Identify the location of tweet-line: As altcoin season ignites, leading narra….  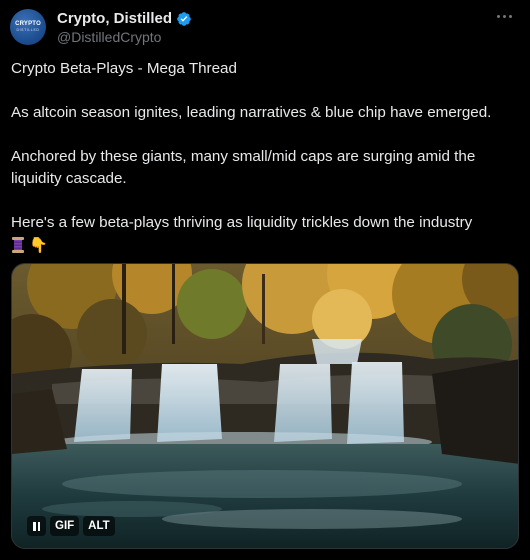
(251, 112).